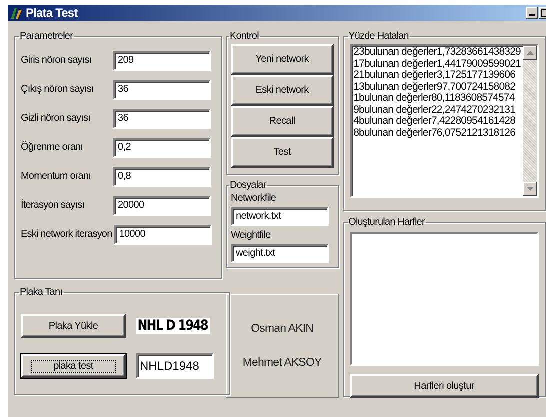  I want to click on list-item: 21bulunan değerler3,1725177139606, so click(435, 76).